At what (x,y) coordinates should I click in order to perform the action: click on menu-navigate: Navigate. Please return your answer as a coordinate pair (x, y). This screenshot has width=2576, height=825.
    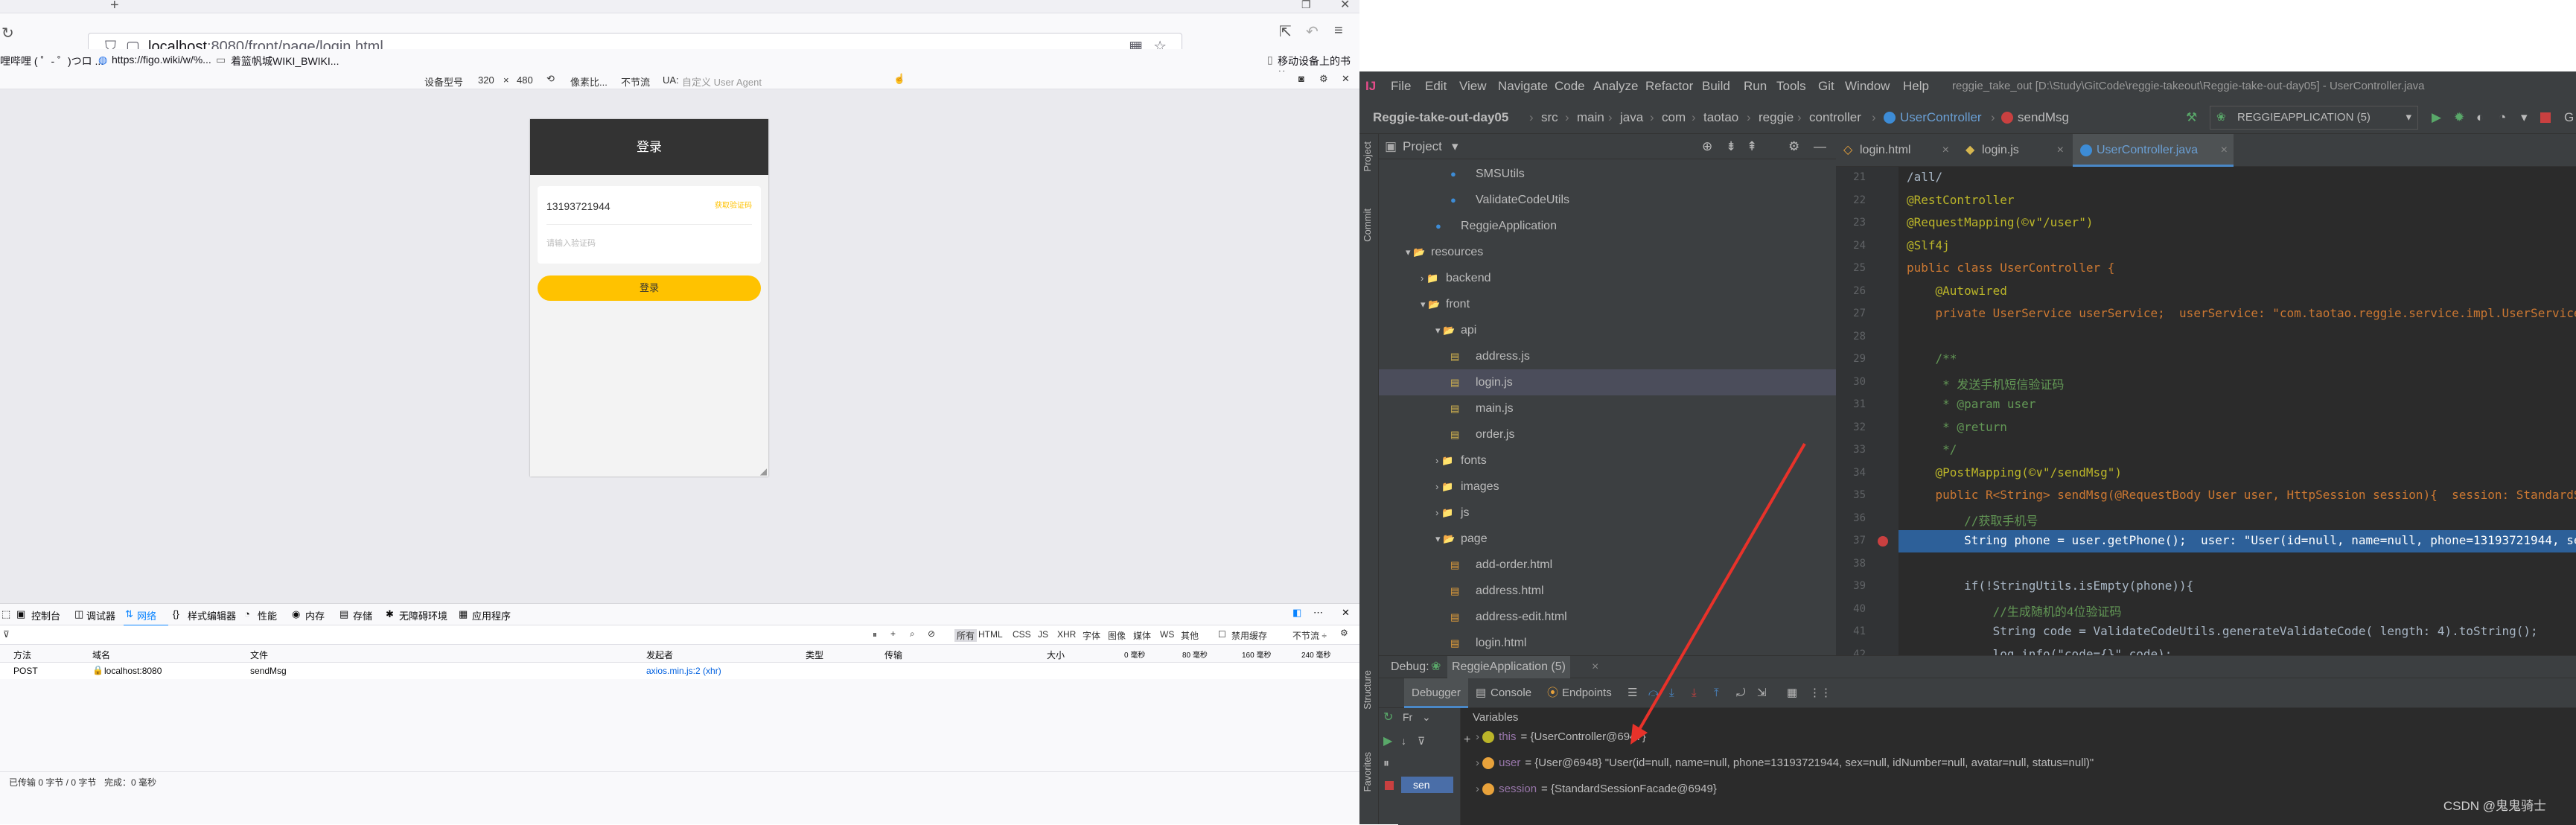
    Looking at the image, I should click on (1523, 86).